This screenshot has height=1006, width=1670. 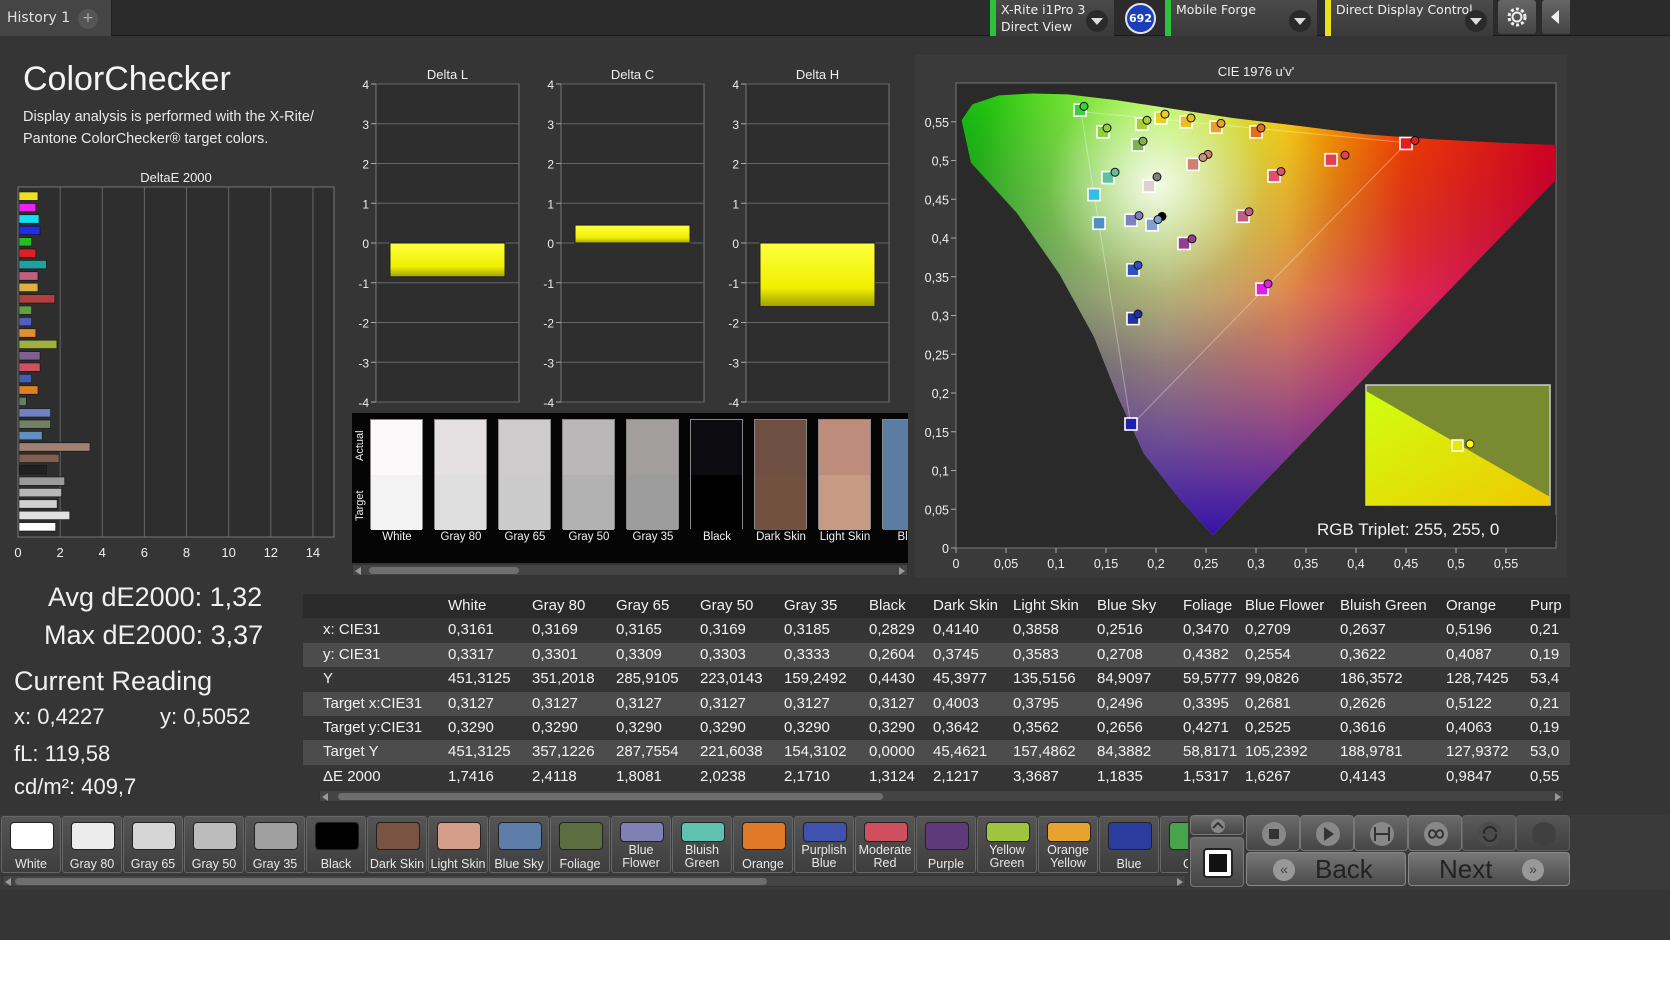 What do you see at coordinates (1489, 833) in the screenshot?
I see `repeat-button` at bounding box center [1489, 833].